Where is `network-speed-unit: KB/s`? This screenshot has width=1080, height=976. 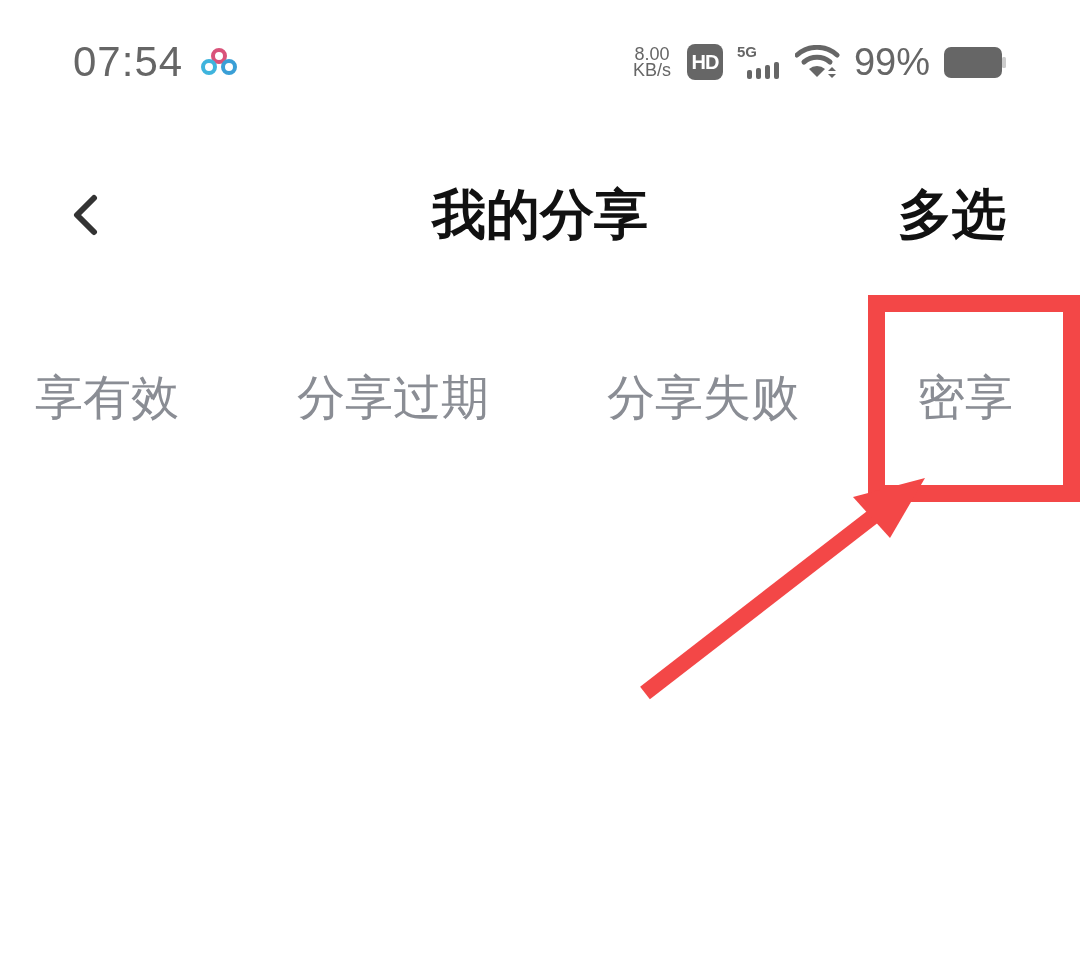
network-speed-unit: KB/s is located at coordinates (651, 70).